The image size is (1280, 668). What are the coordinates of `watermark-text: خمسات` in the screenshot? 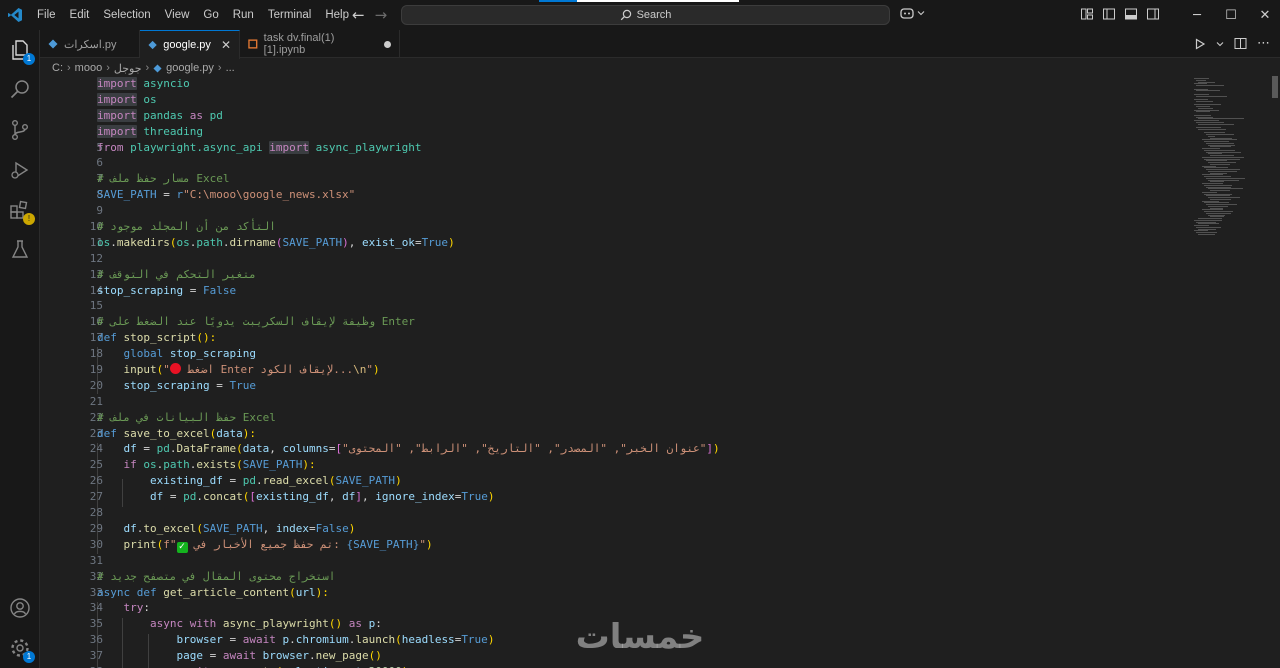 It's located at (640, 637).